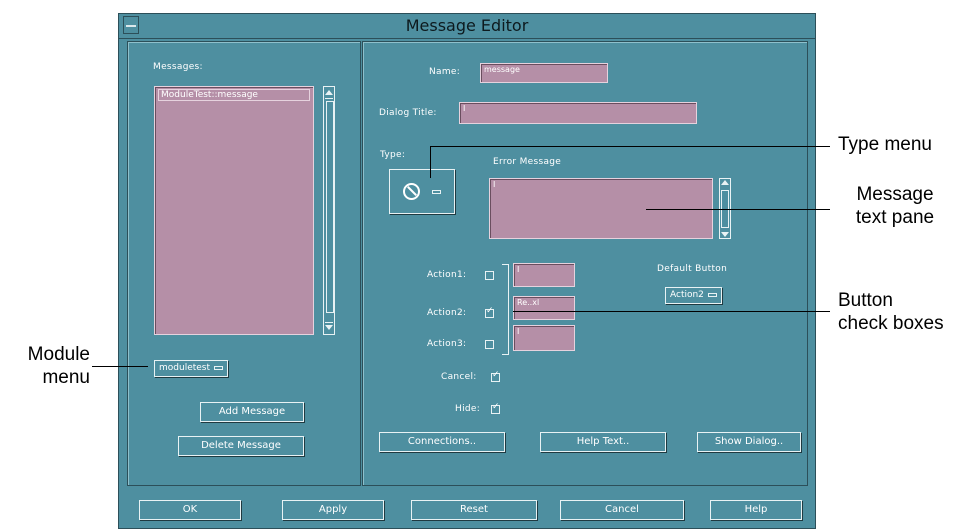 The image size is (972, 529). What do you see at coordinates (895, 194) in the screenshot?
I see `message-pane-callout-line1: Message` at bounding box center [895, 194].